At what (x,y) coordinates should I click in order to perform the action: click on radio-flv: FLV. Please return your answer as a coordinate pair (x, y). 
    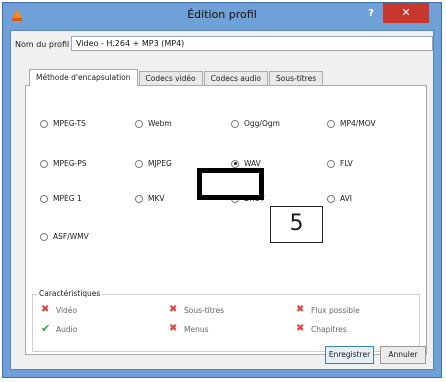
    Looking at the image, I should click on (340, 163).